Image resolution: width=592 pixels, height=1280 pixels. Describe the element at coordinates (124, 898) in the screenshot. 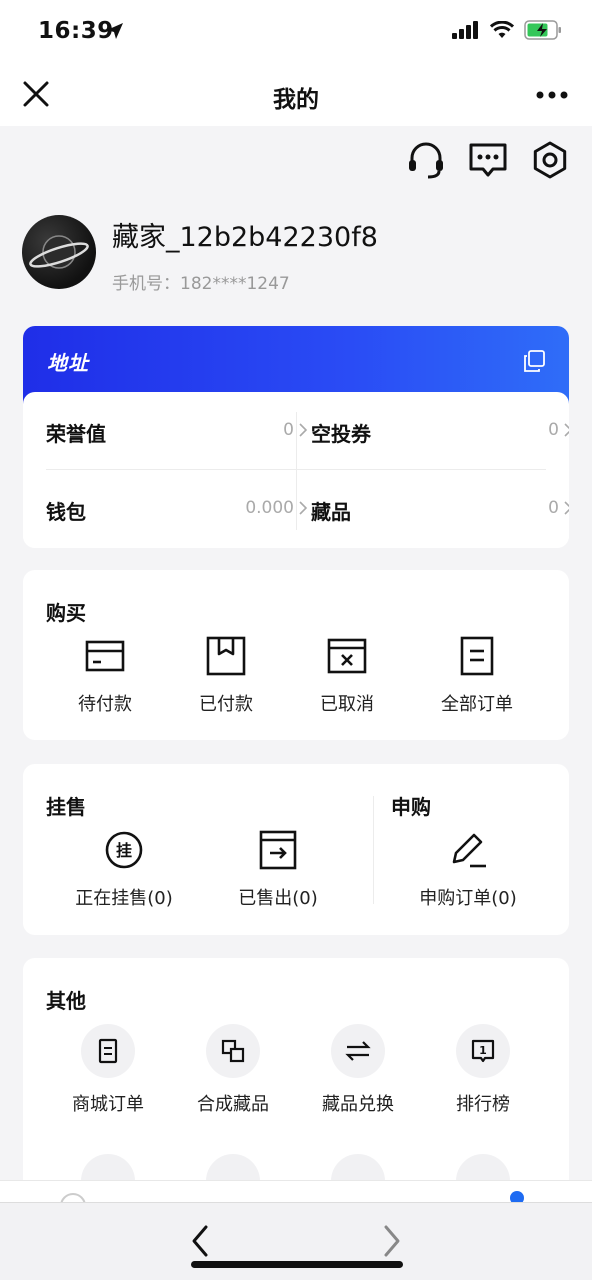

I see `item-label: 正在挂售(0)` at that location.